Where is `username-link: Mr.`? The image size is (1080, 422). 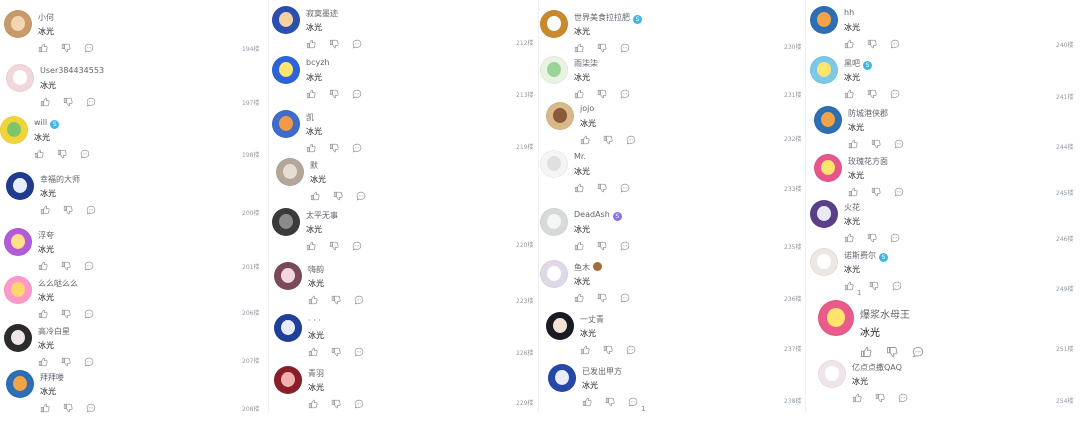 username-link: Mr. is located at coordinates (580, 156).